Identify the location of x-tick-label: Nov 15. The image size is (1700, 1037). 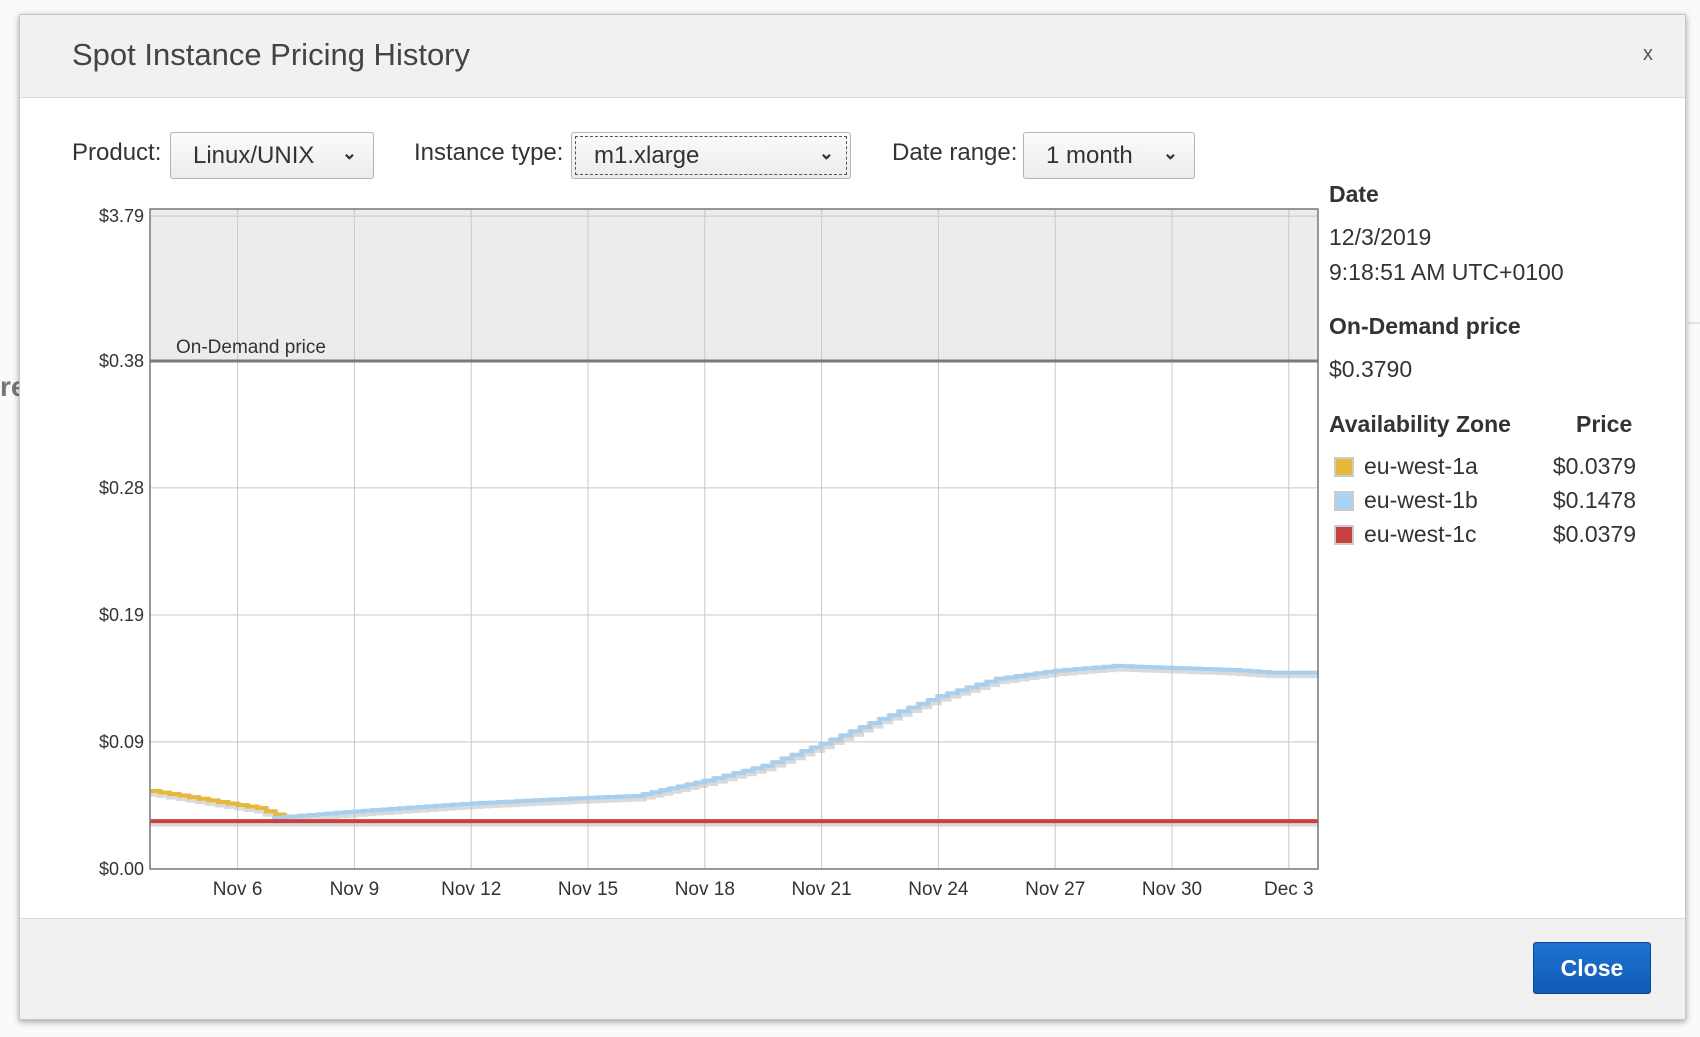
(588, 889).